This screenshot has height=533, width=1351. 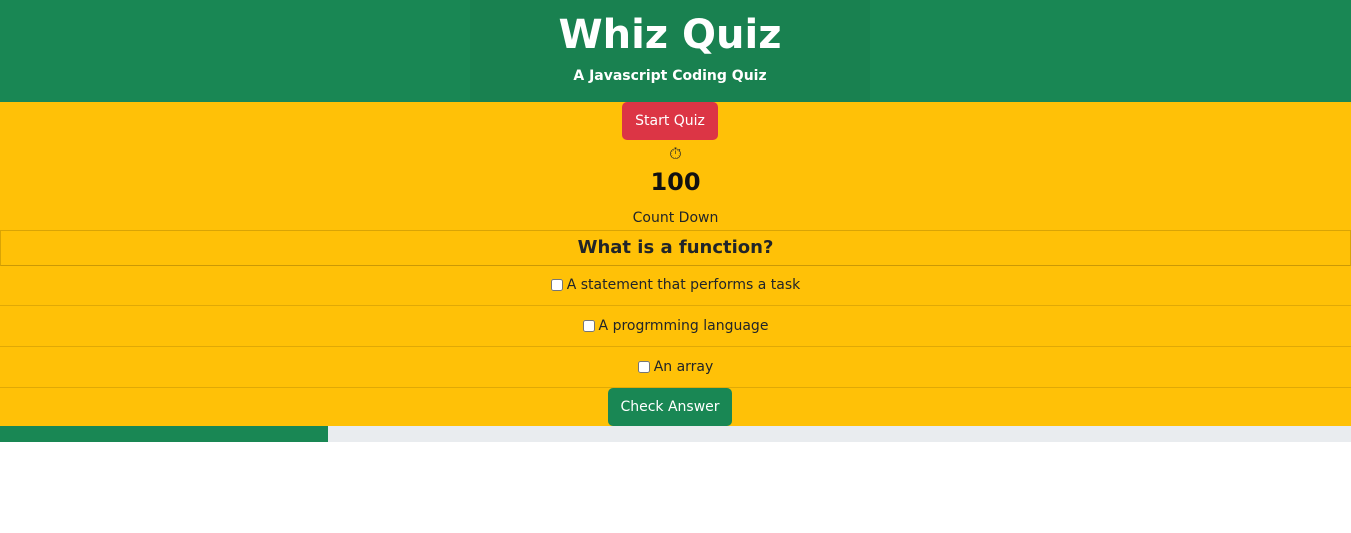 I want to click on answer-option: A progrmming language, so click(x=675, y=326).